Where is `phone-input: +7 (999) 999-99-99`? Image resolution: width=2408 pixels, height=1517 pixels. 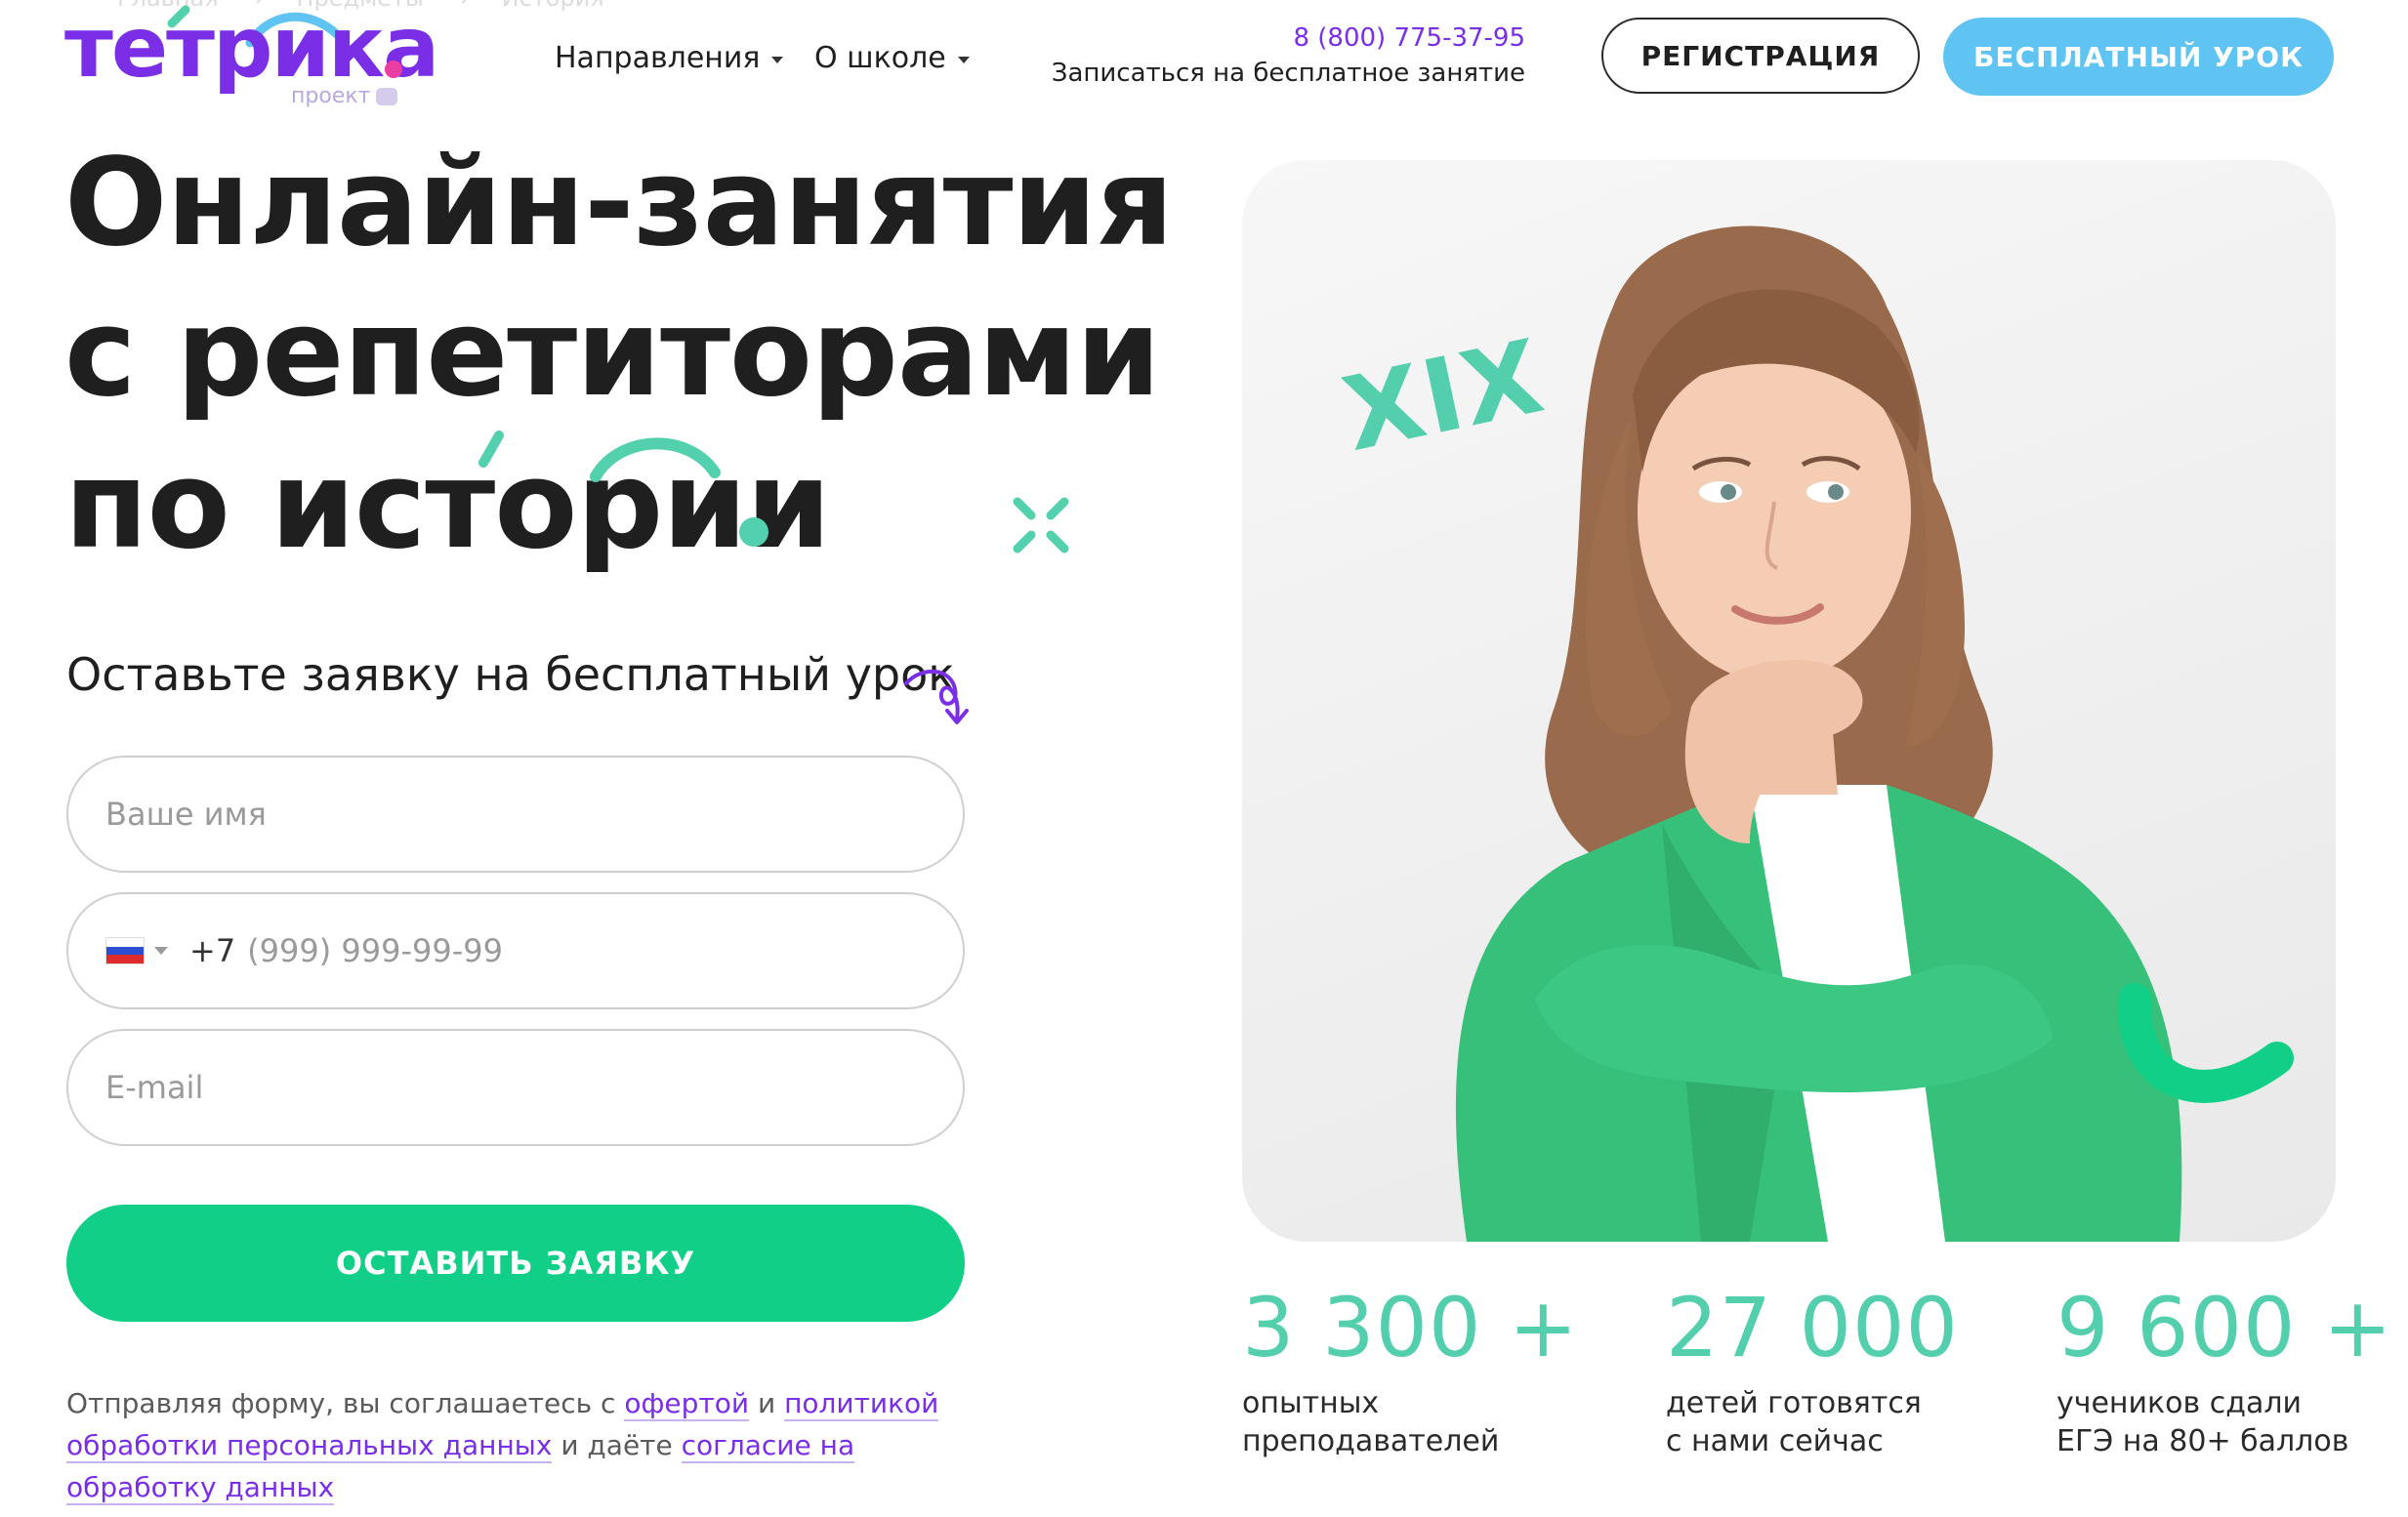 phone-input: +7 (999) 999-99-99 is located at coordinates (515, 950).